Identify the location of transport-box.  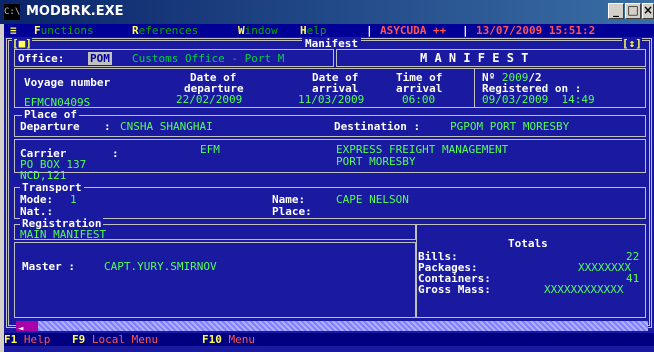
(330, 203).